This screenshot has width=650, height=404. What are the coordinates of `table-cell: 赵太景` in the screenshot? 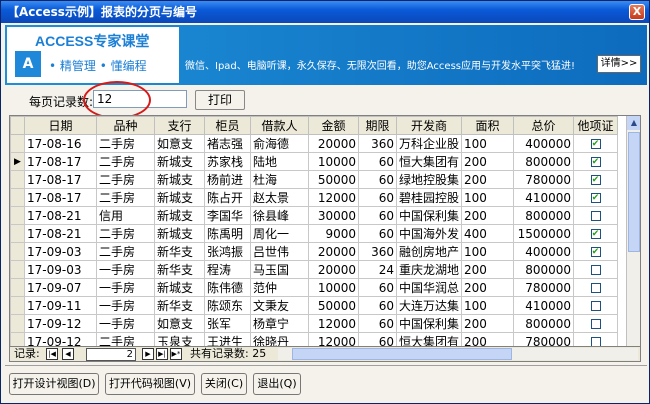 It's located at (279, 197).